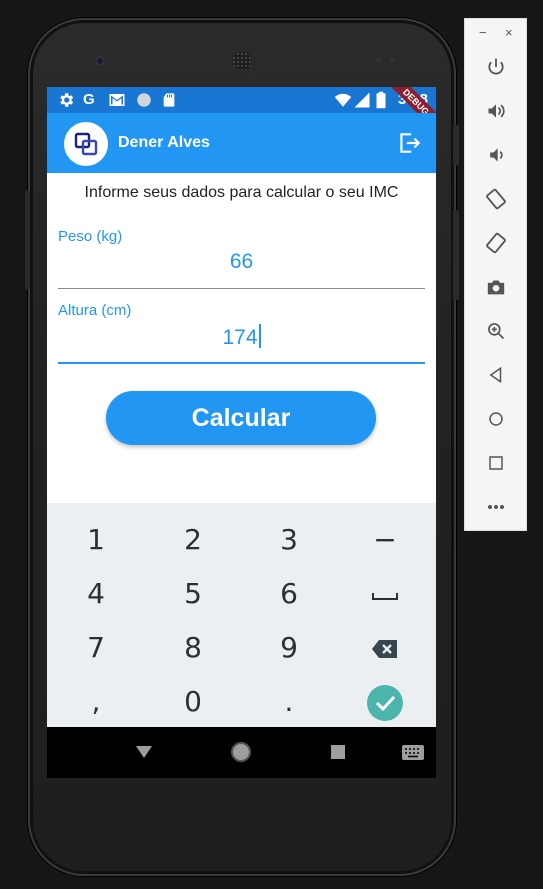 Image resolution: width=543 pixels, height=889 pixels. I want to click on volume-down-icon, so click(496, 155).